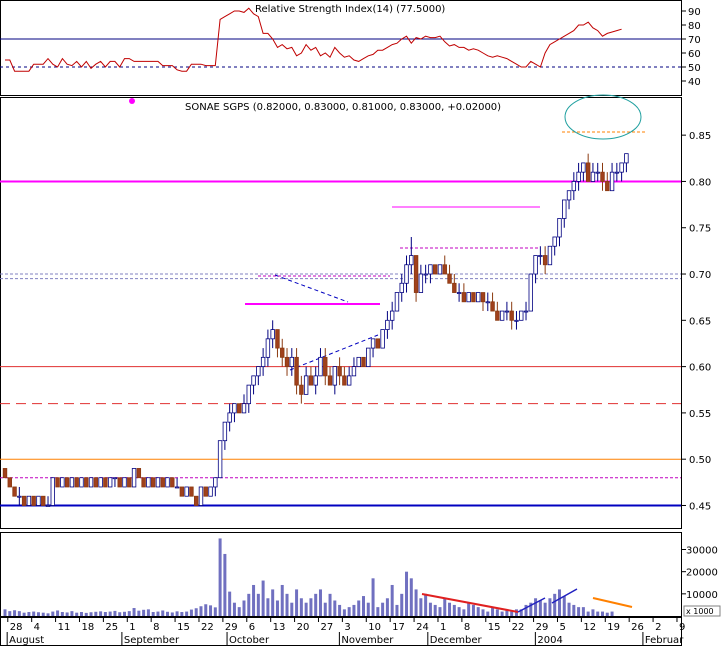 The image size is (724, 647). Describe the element at coordinates (64, 627) in the screenshot. I see `x-day-label: 11` at that location.